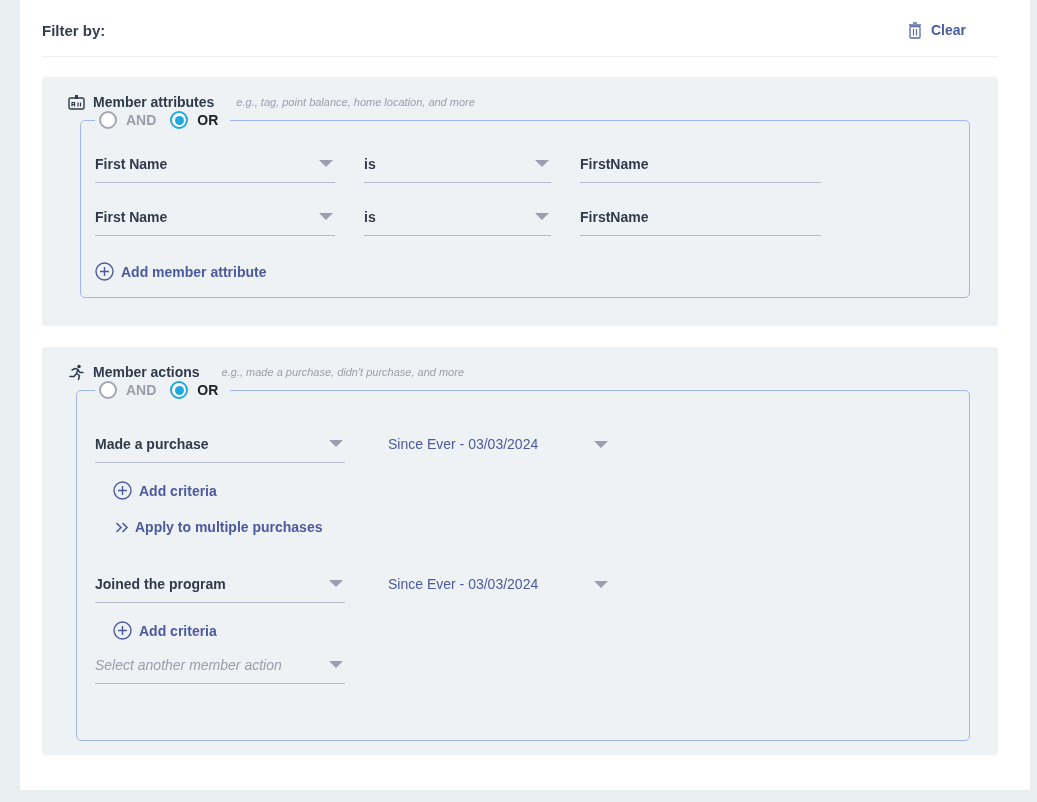  What do you see at coordinates (220, 444) in the screenshot?
I see `action-dropdown: Made a purchase` at bounding box center [220, 444].